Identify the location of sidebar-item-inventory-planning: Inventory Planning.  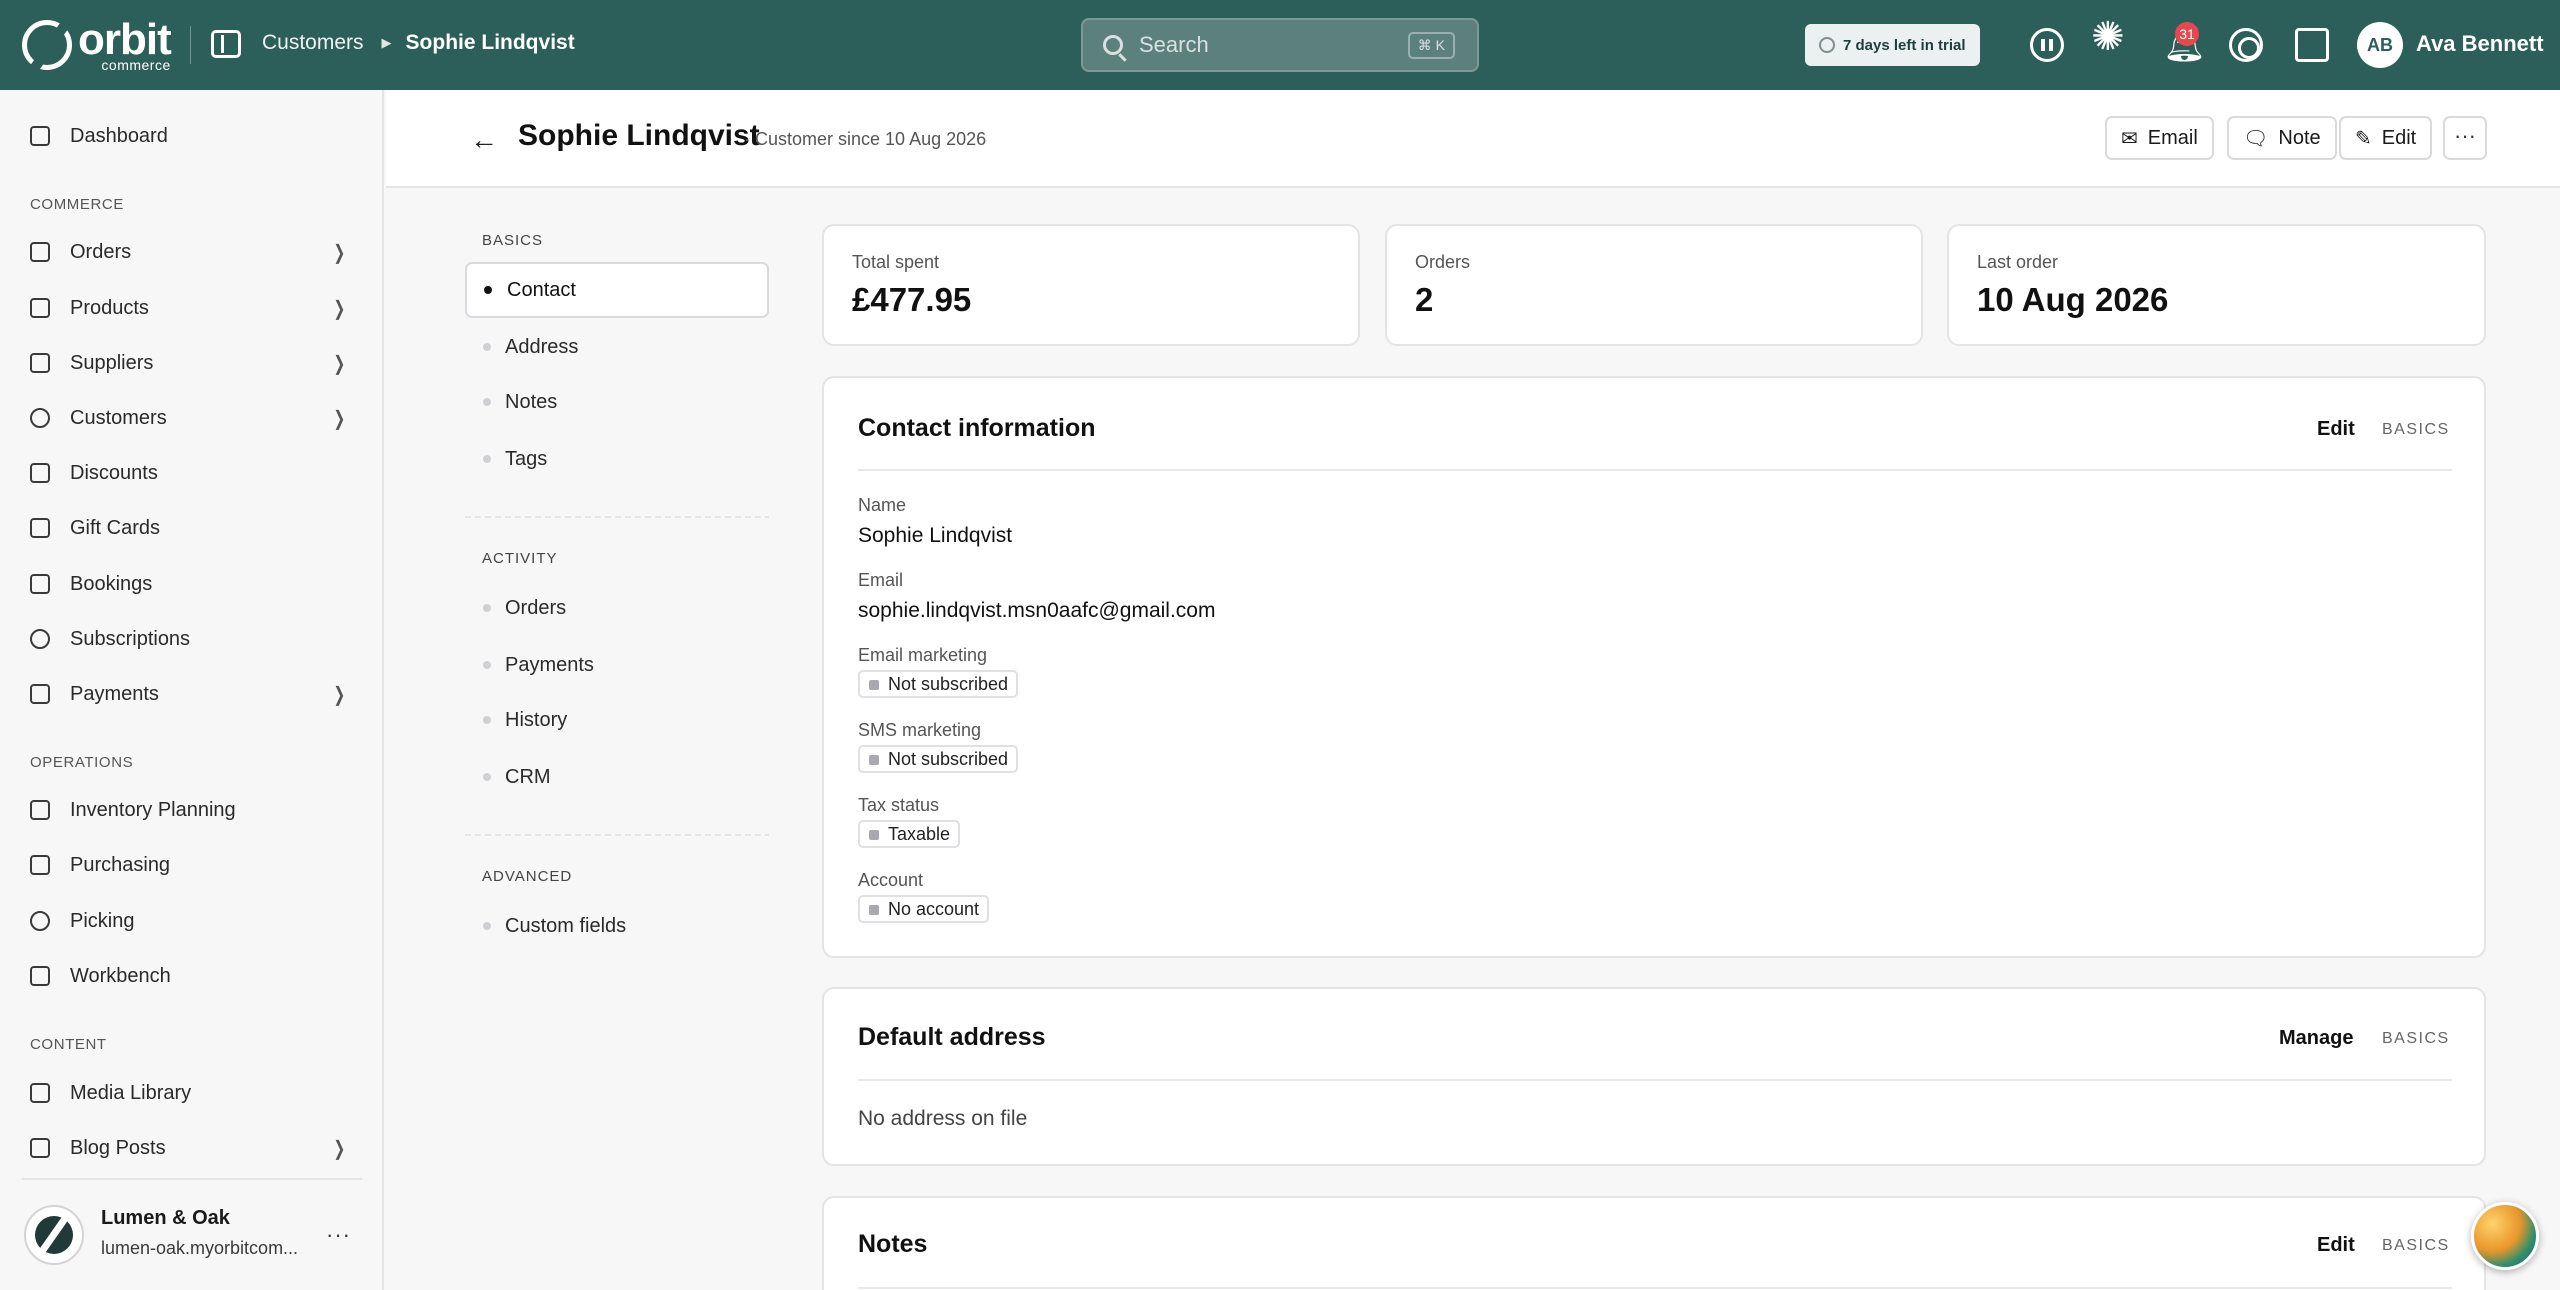
(195, 810).